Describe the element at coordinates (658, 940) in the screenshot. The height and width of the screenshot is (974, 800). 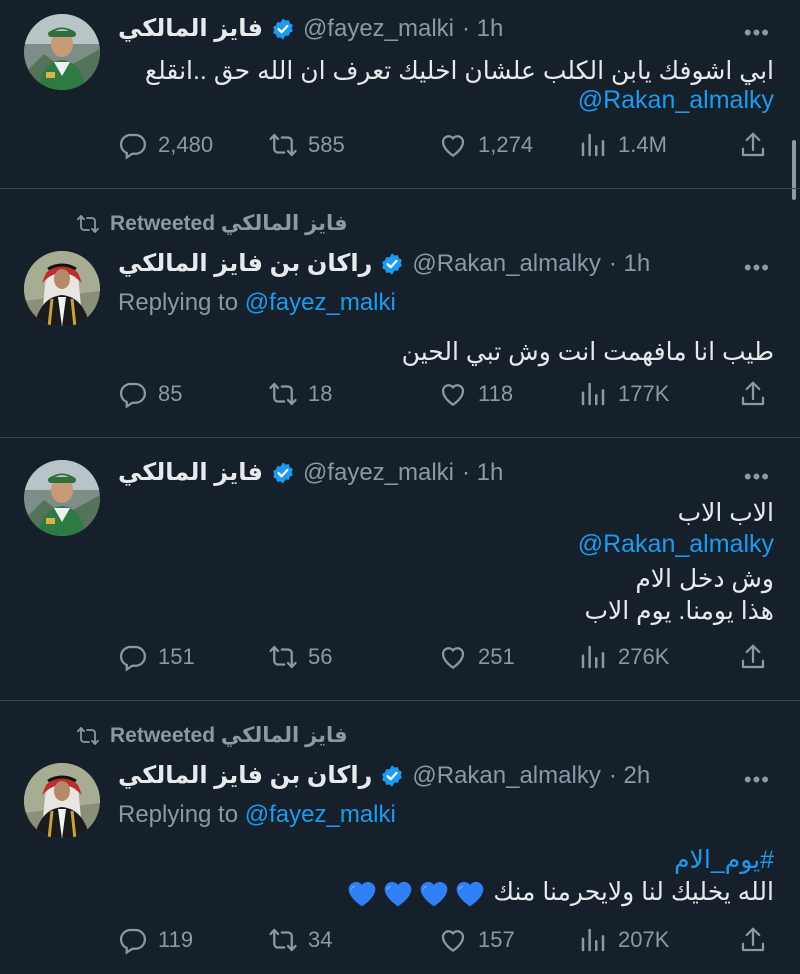
I see `views-button: 207K` at that location.